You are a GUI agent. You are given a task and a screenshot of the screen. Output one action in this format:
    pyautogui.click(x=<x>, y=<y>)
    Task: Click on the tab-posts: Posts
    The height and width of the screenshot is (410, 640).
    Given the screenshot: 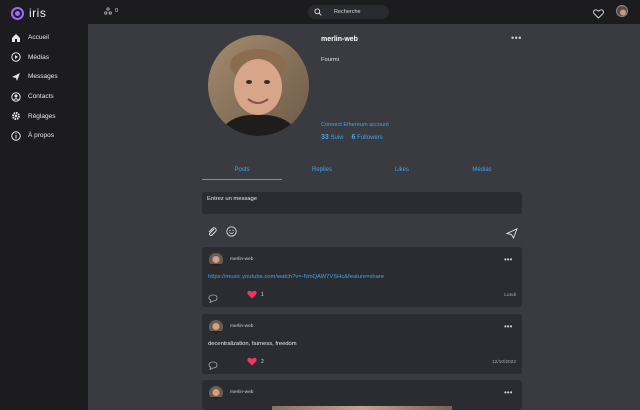 What is the action you would take?
    pyautogui.click(x=242, y=172)
    